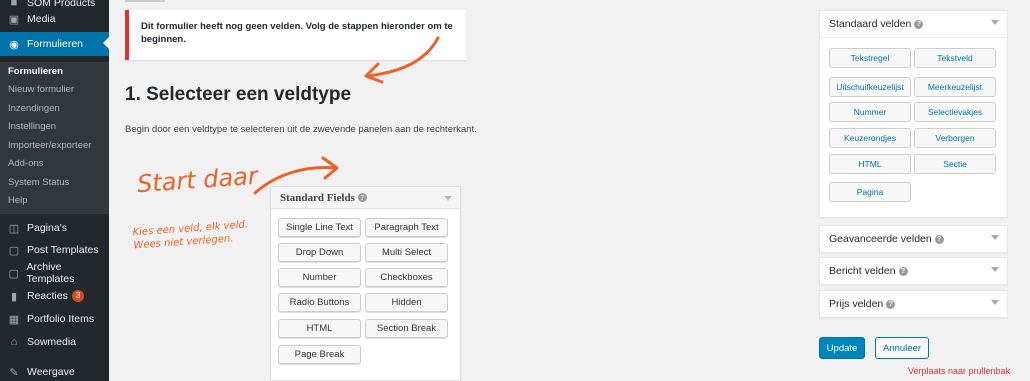 Image resolution: width=1030 pixels, height=381 pixels. What do you see at coordinates (870, 58) in the screenshot?
I see `field-button-tekstregel: Tekstregel` at bounding box center [870, 58].